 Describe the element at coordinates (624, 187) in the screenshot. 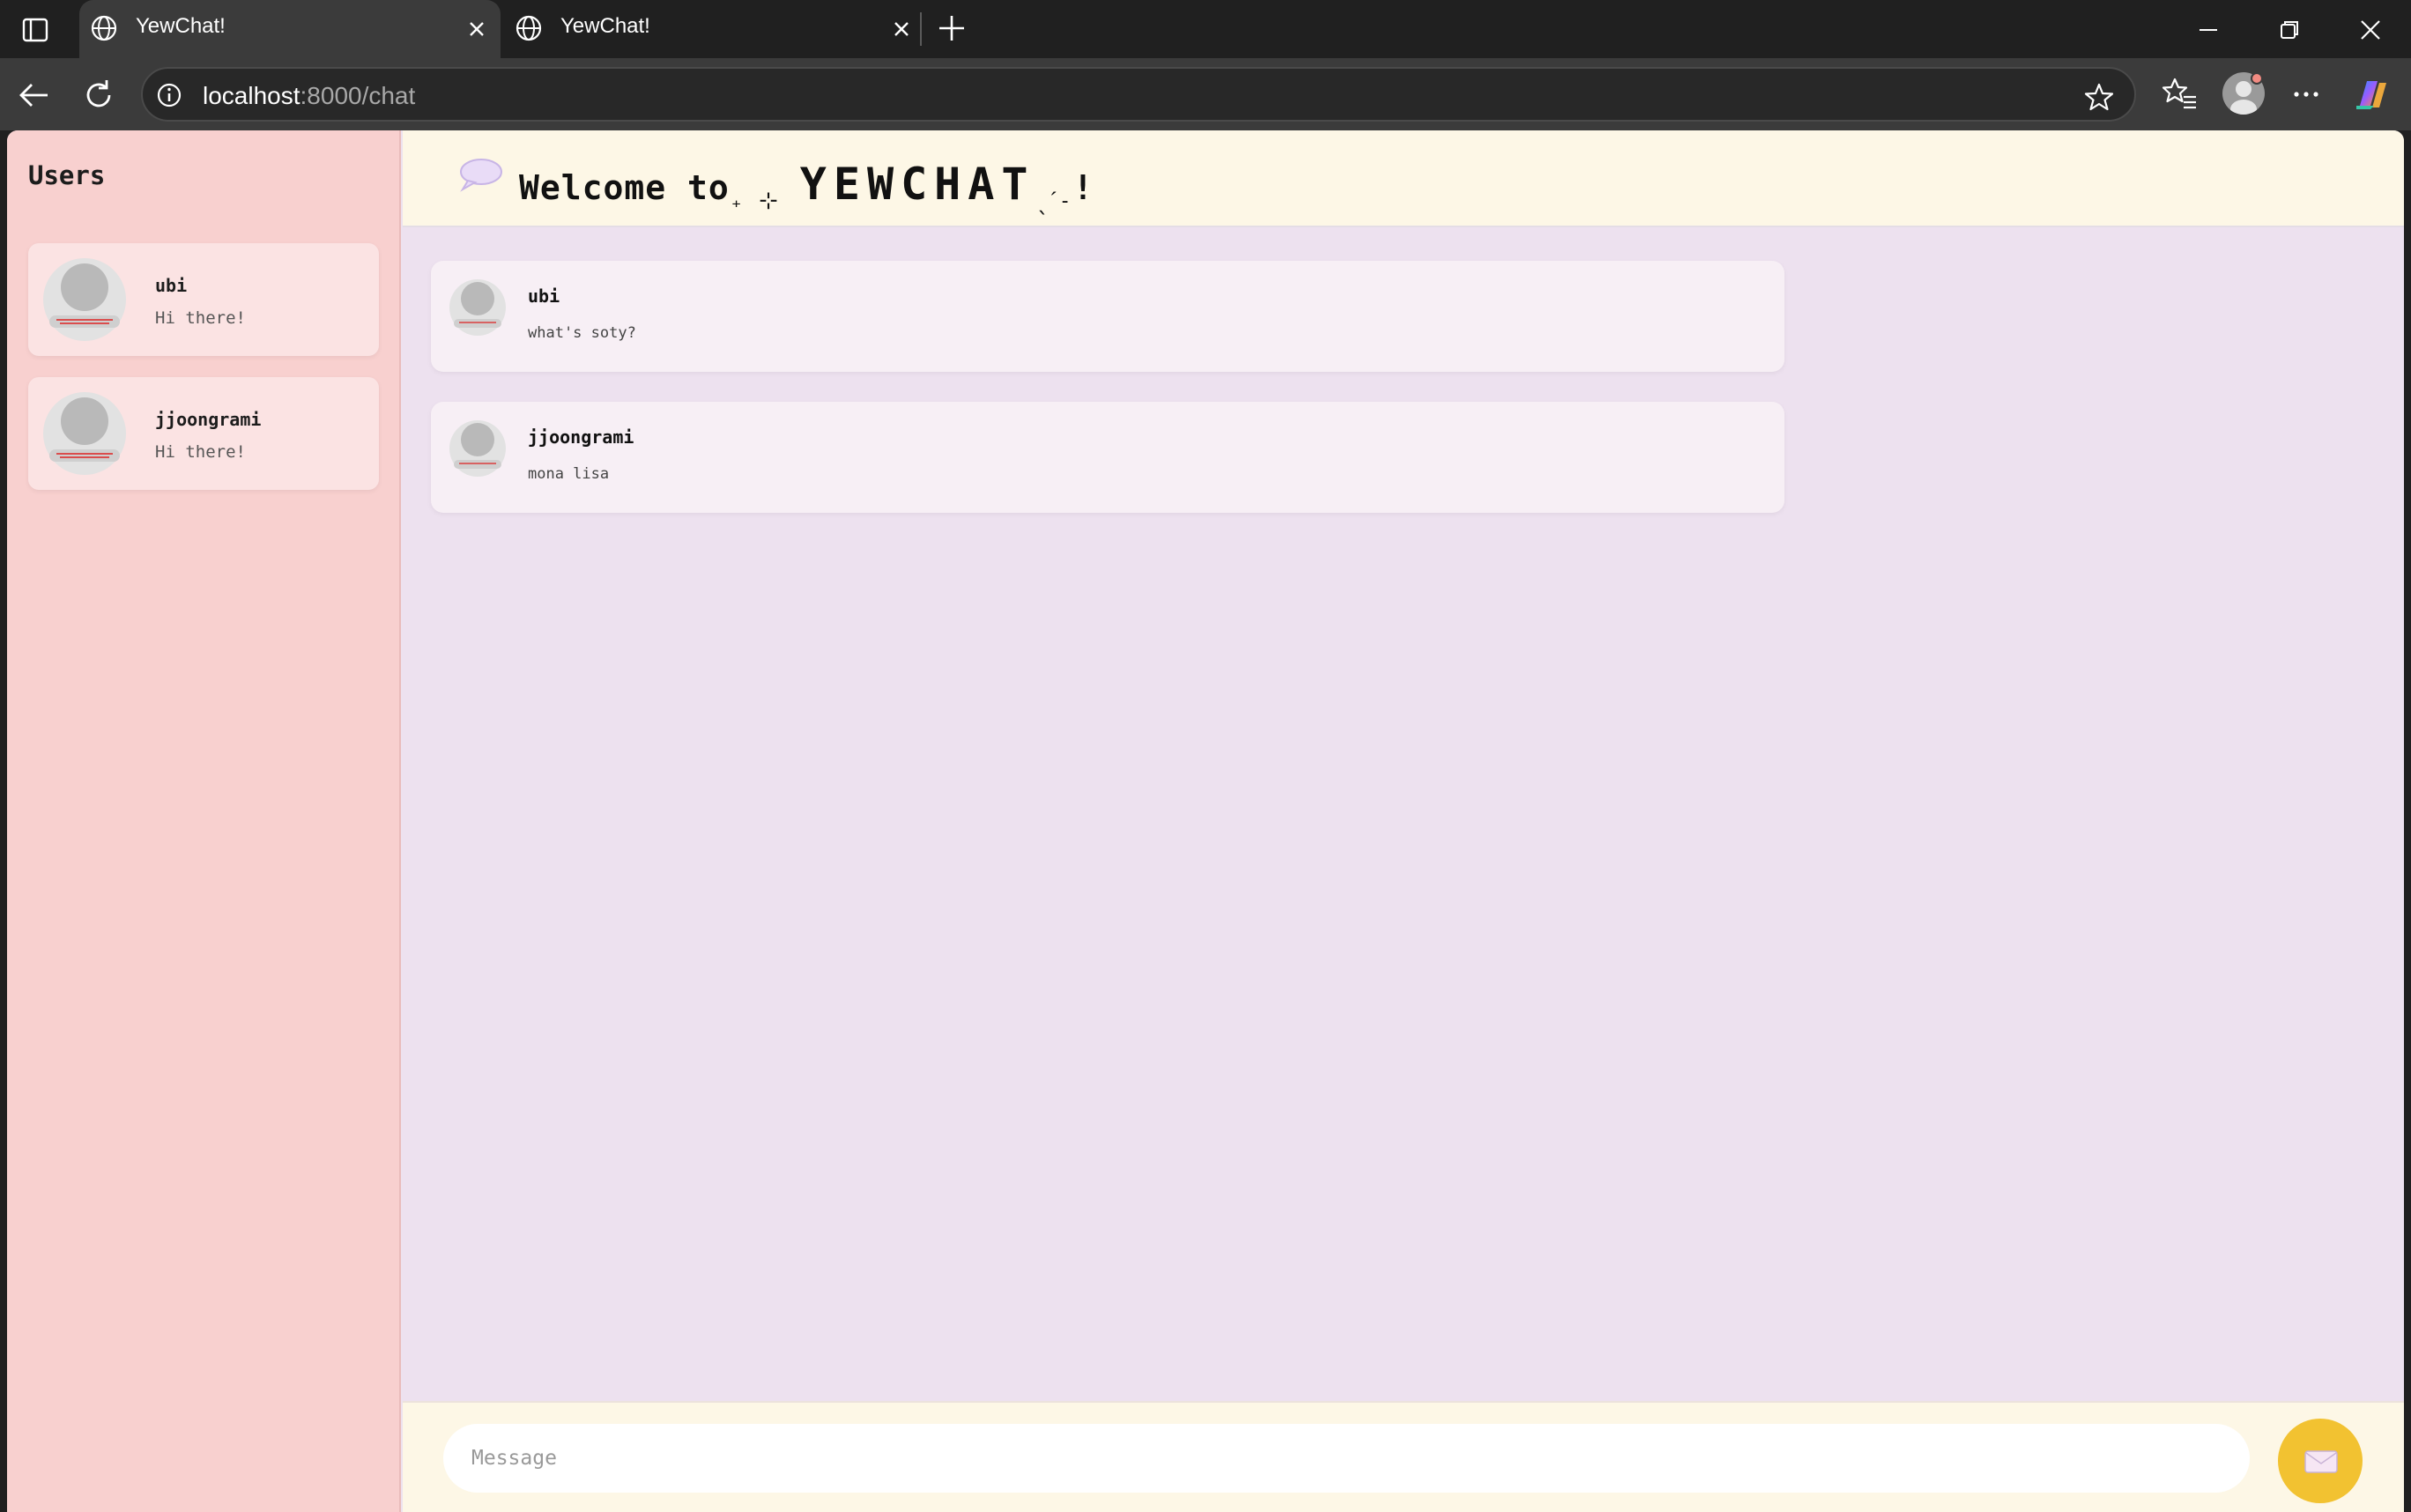

I see `welcome-text: Welcome to` at that location.